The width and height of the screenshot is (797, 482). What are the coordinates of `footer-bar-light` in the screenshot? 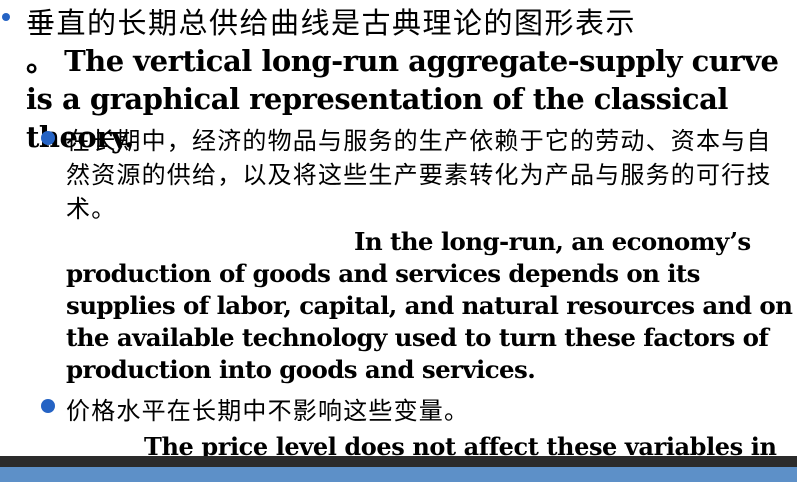 It's located at (398, 474).